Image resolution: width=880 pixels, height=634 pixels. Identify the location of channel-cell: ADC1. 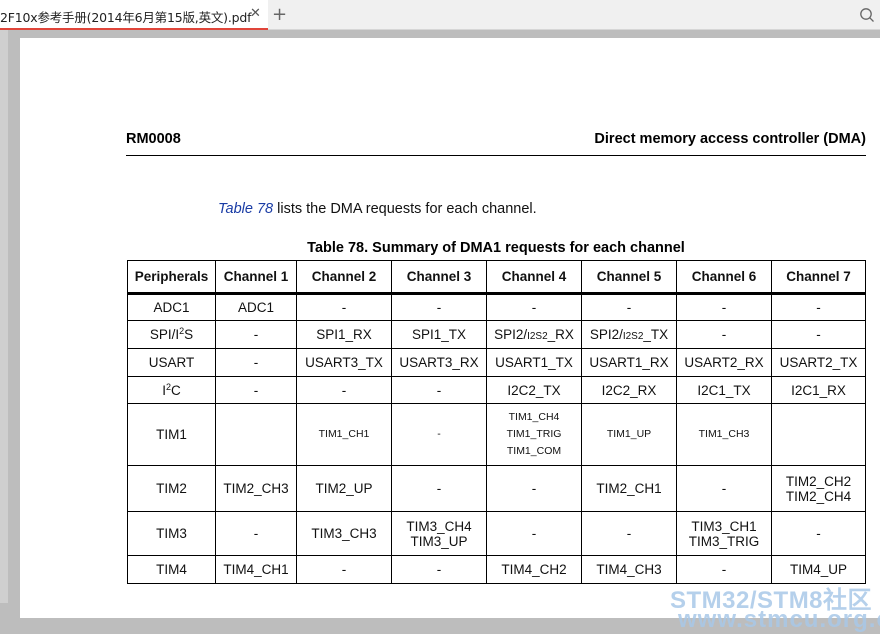
(256, 307).